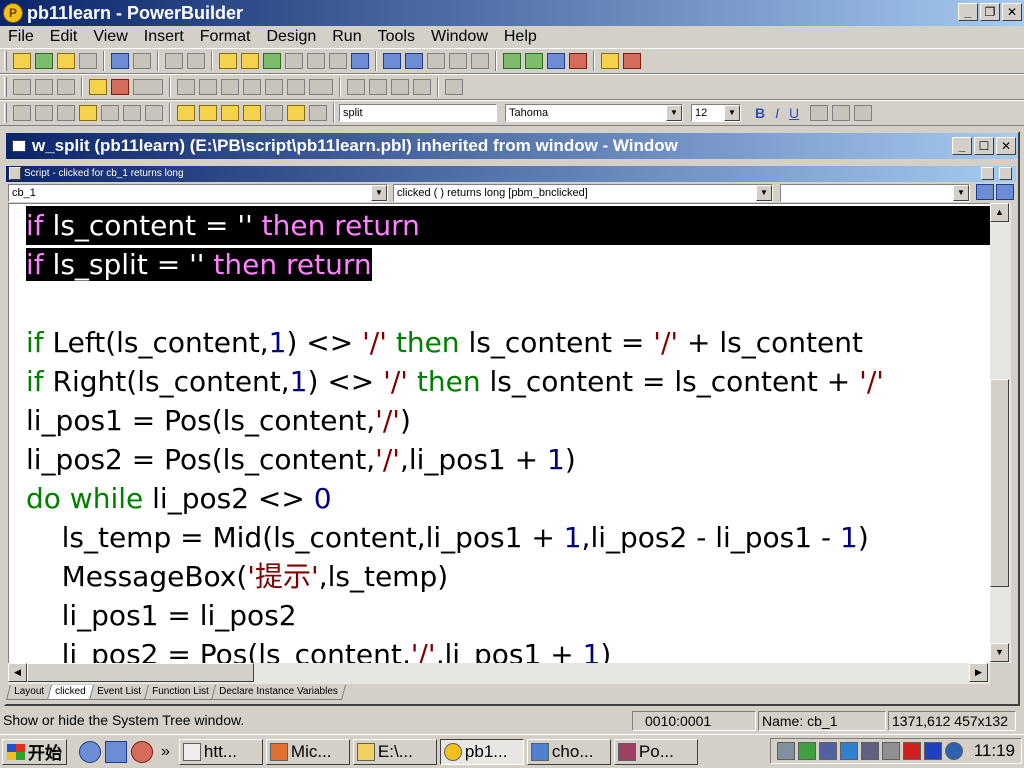 Image resolution: width=1024 pixels, height=768 pixels. I want to click on build-icon, so click(120, 61).